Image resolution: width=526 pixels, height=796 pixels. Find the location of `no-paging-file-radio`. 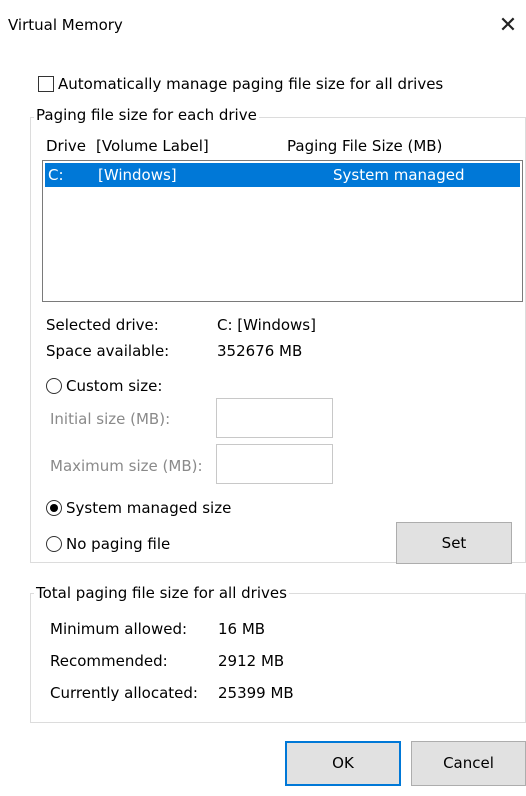

no-paging-file-radio is located at coordinates (54, 544).